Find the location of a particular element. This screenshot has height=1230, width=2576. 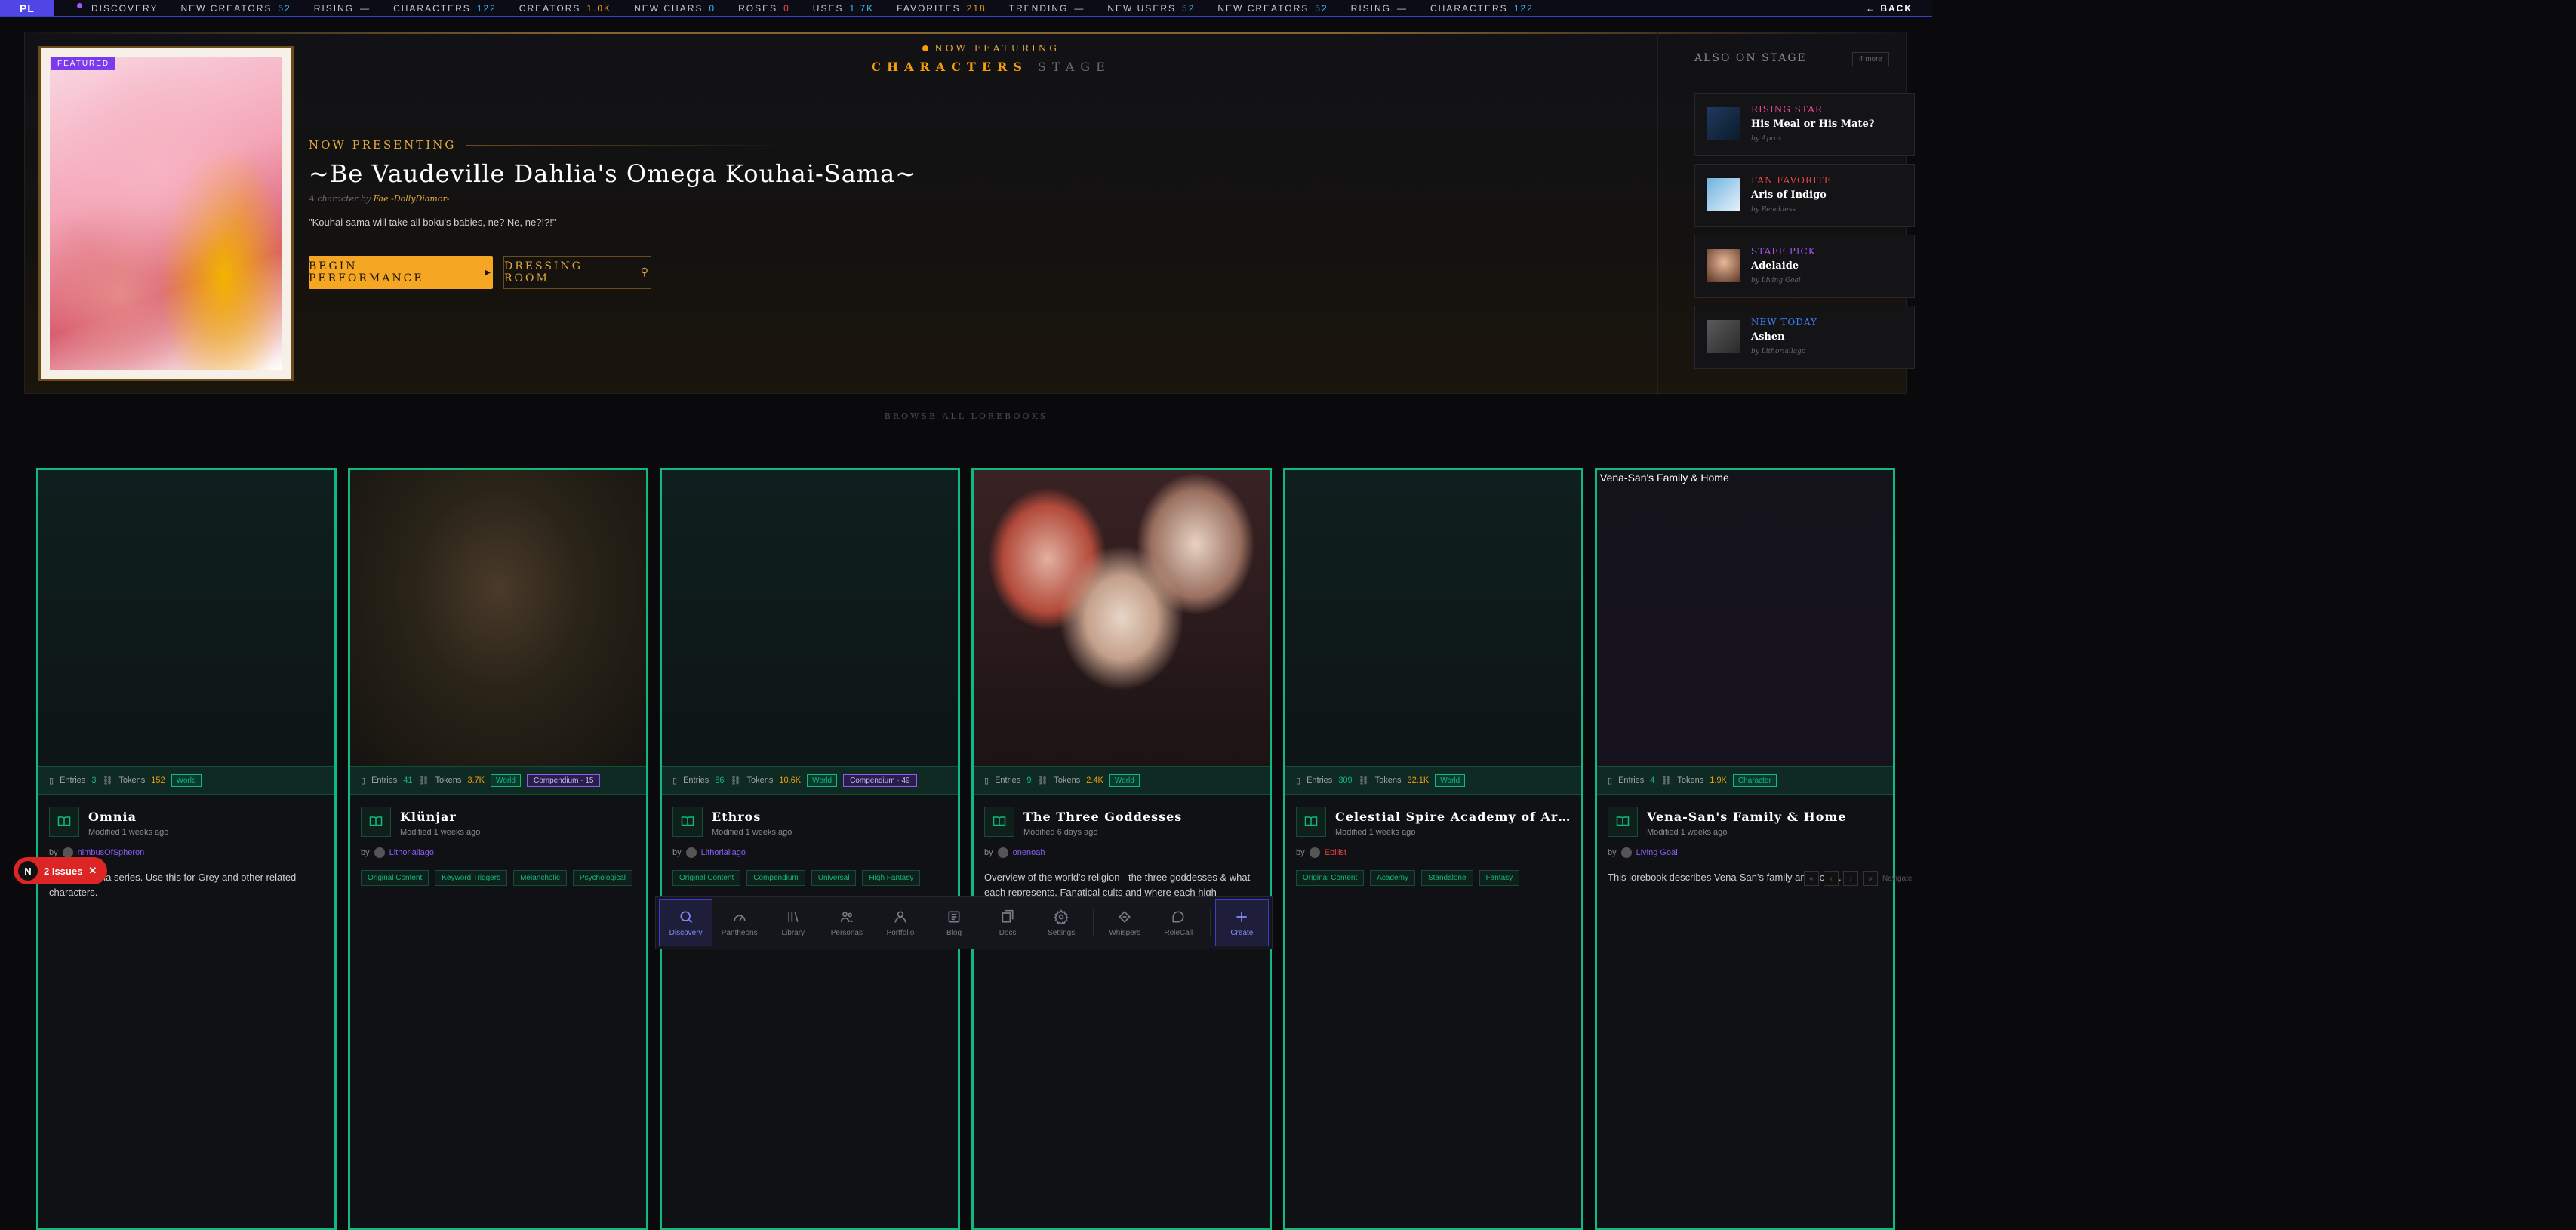

featured-poster: FEATURED is located at coordinates (166, 213).